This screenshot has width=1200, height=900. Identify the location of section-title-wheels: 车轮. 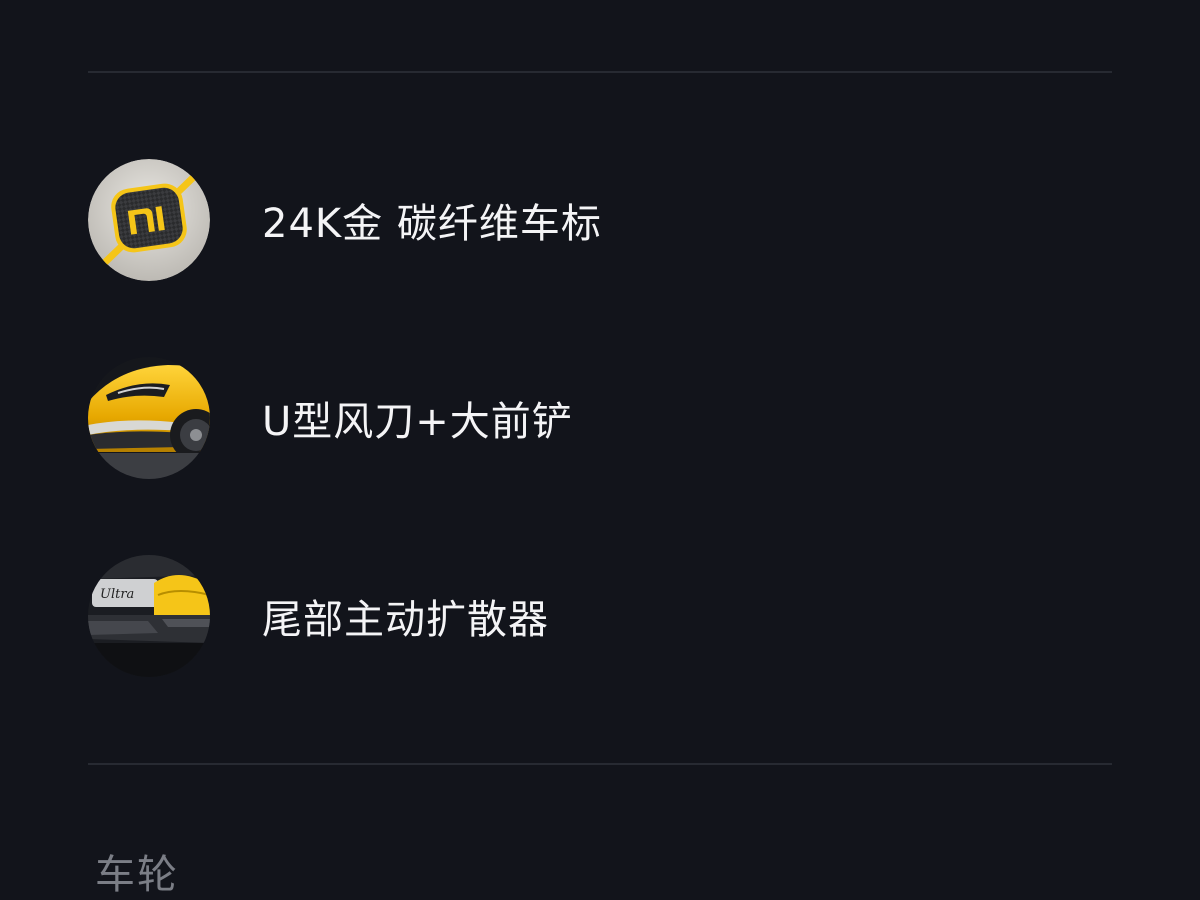
(137, 875).